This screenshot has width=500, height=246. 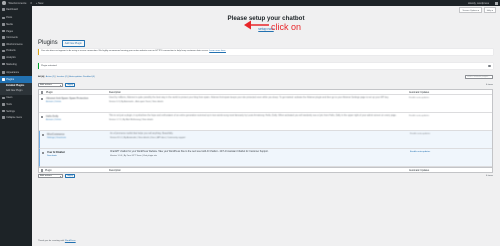 I want to click on select-all-checkbox-footer, so click(x=42, y=170).